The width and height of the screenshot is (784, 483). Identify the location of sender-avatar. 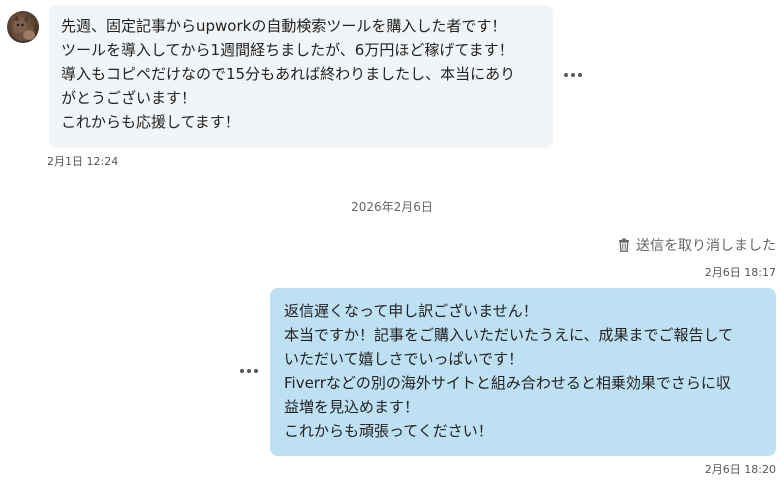
(23, 27).